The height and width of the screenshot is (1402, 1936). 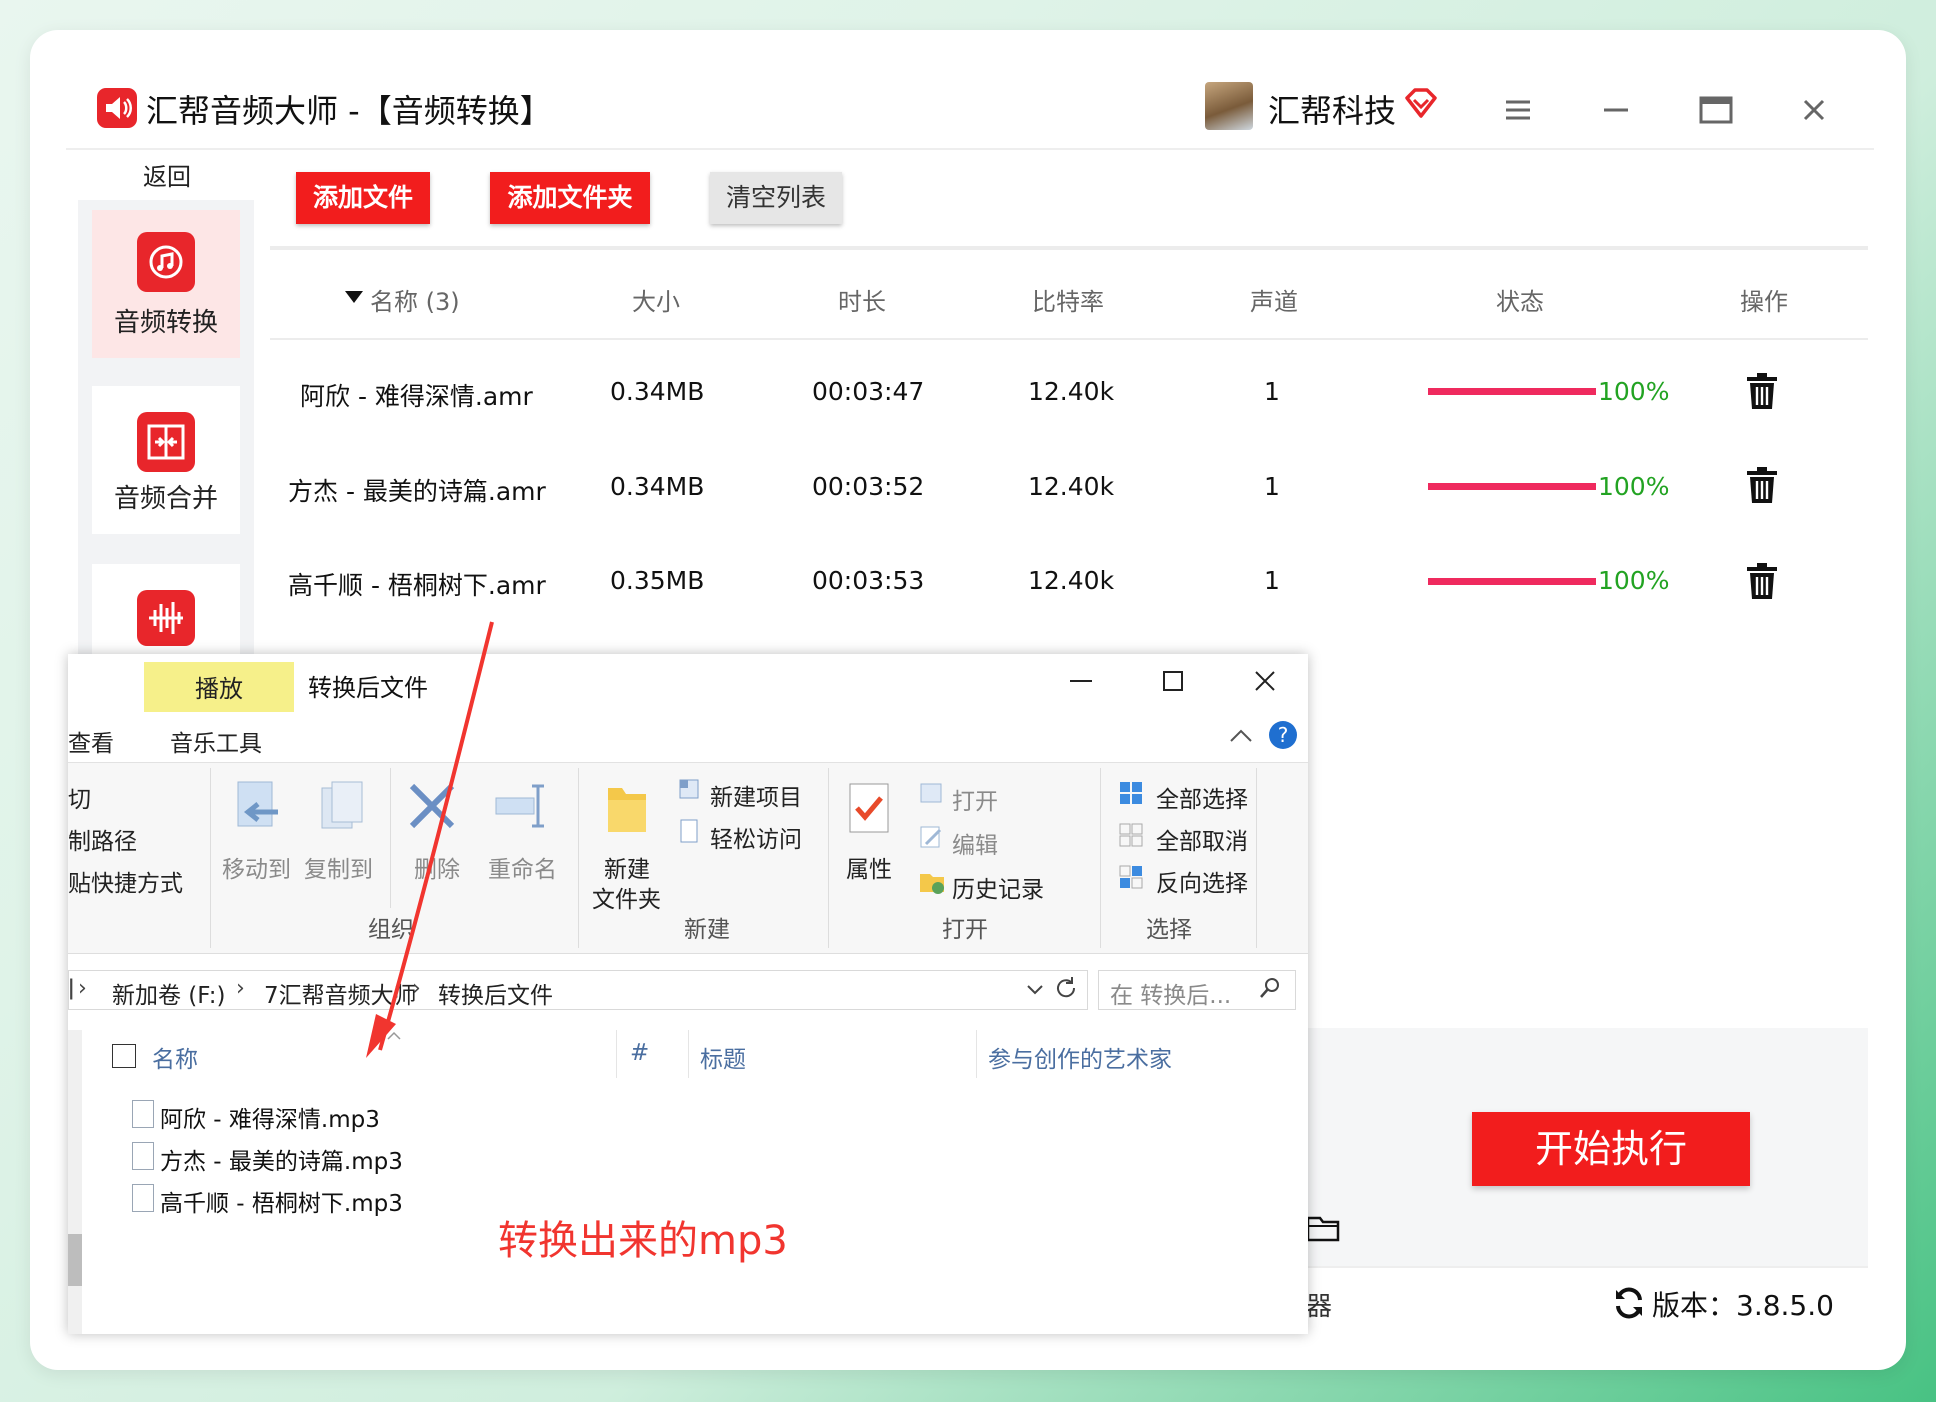 What do you see at coordinates (1202, 797) in the screenshot?
I see `select-all-button: 全部选择` at bounding box center [1202, 797].